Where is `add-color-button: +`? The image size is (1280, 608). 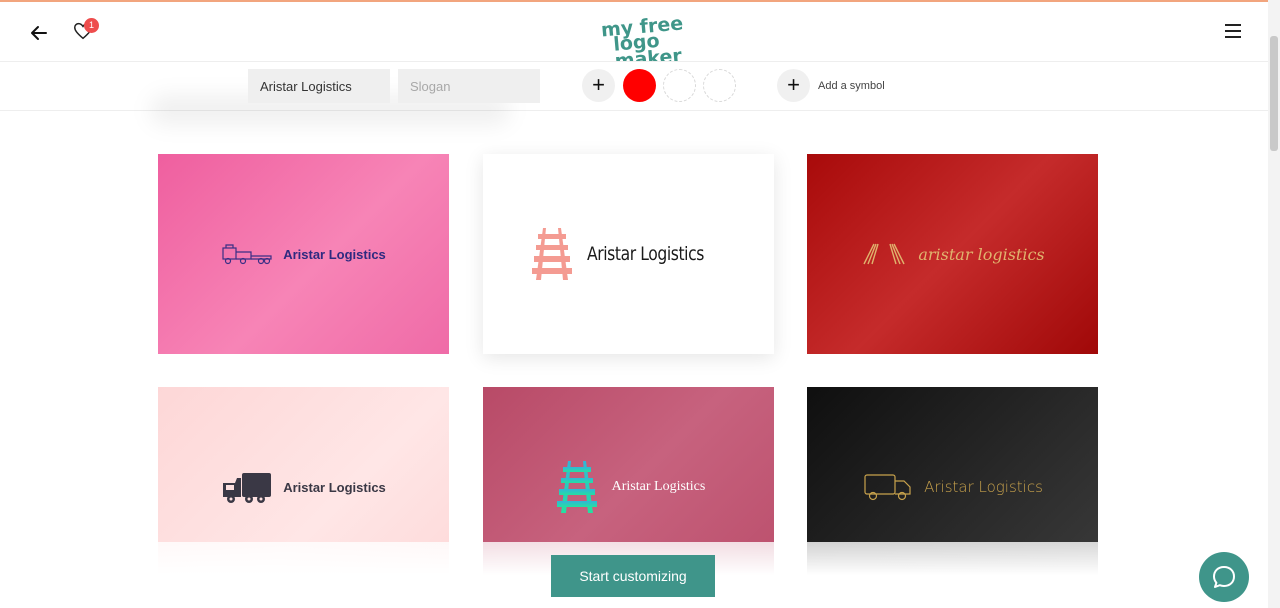 add-color-button: + is located at coordinates (598, 85).